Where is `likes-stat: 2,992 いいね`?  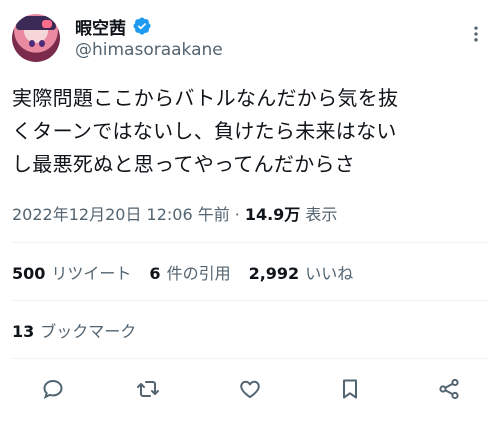 likes-stat: 2,992 いいね is located at coordinates (301, 272).